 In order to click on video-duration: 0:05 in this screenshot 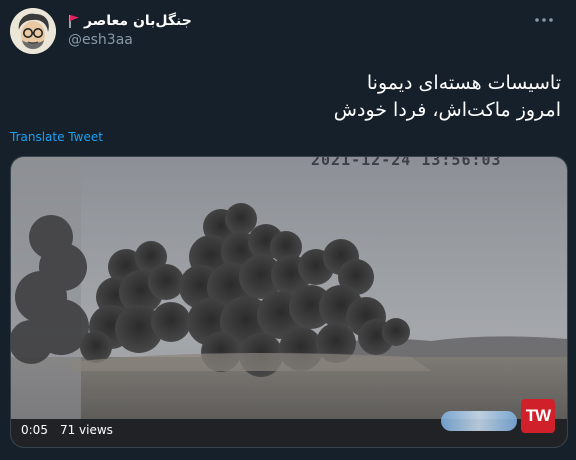, I will do `click(34, 430)`.